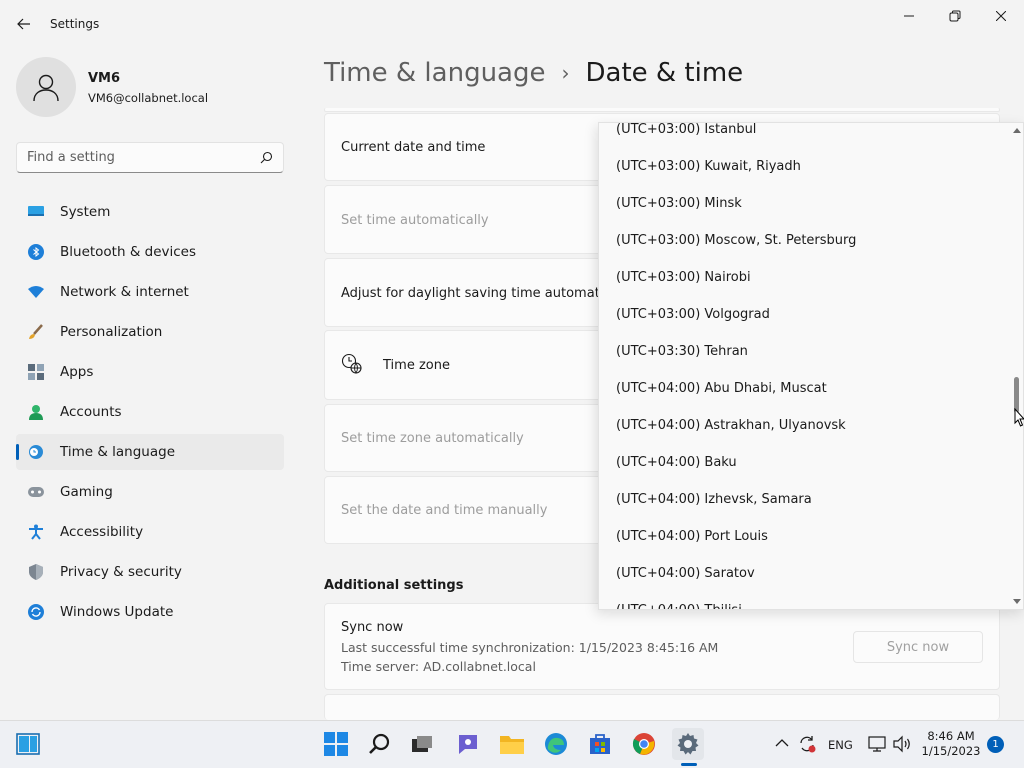 The image size is (1024, 768). I want to click on store-icon, so click(600, 744).